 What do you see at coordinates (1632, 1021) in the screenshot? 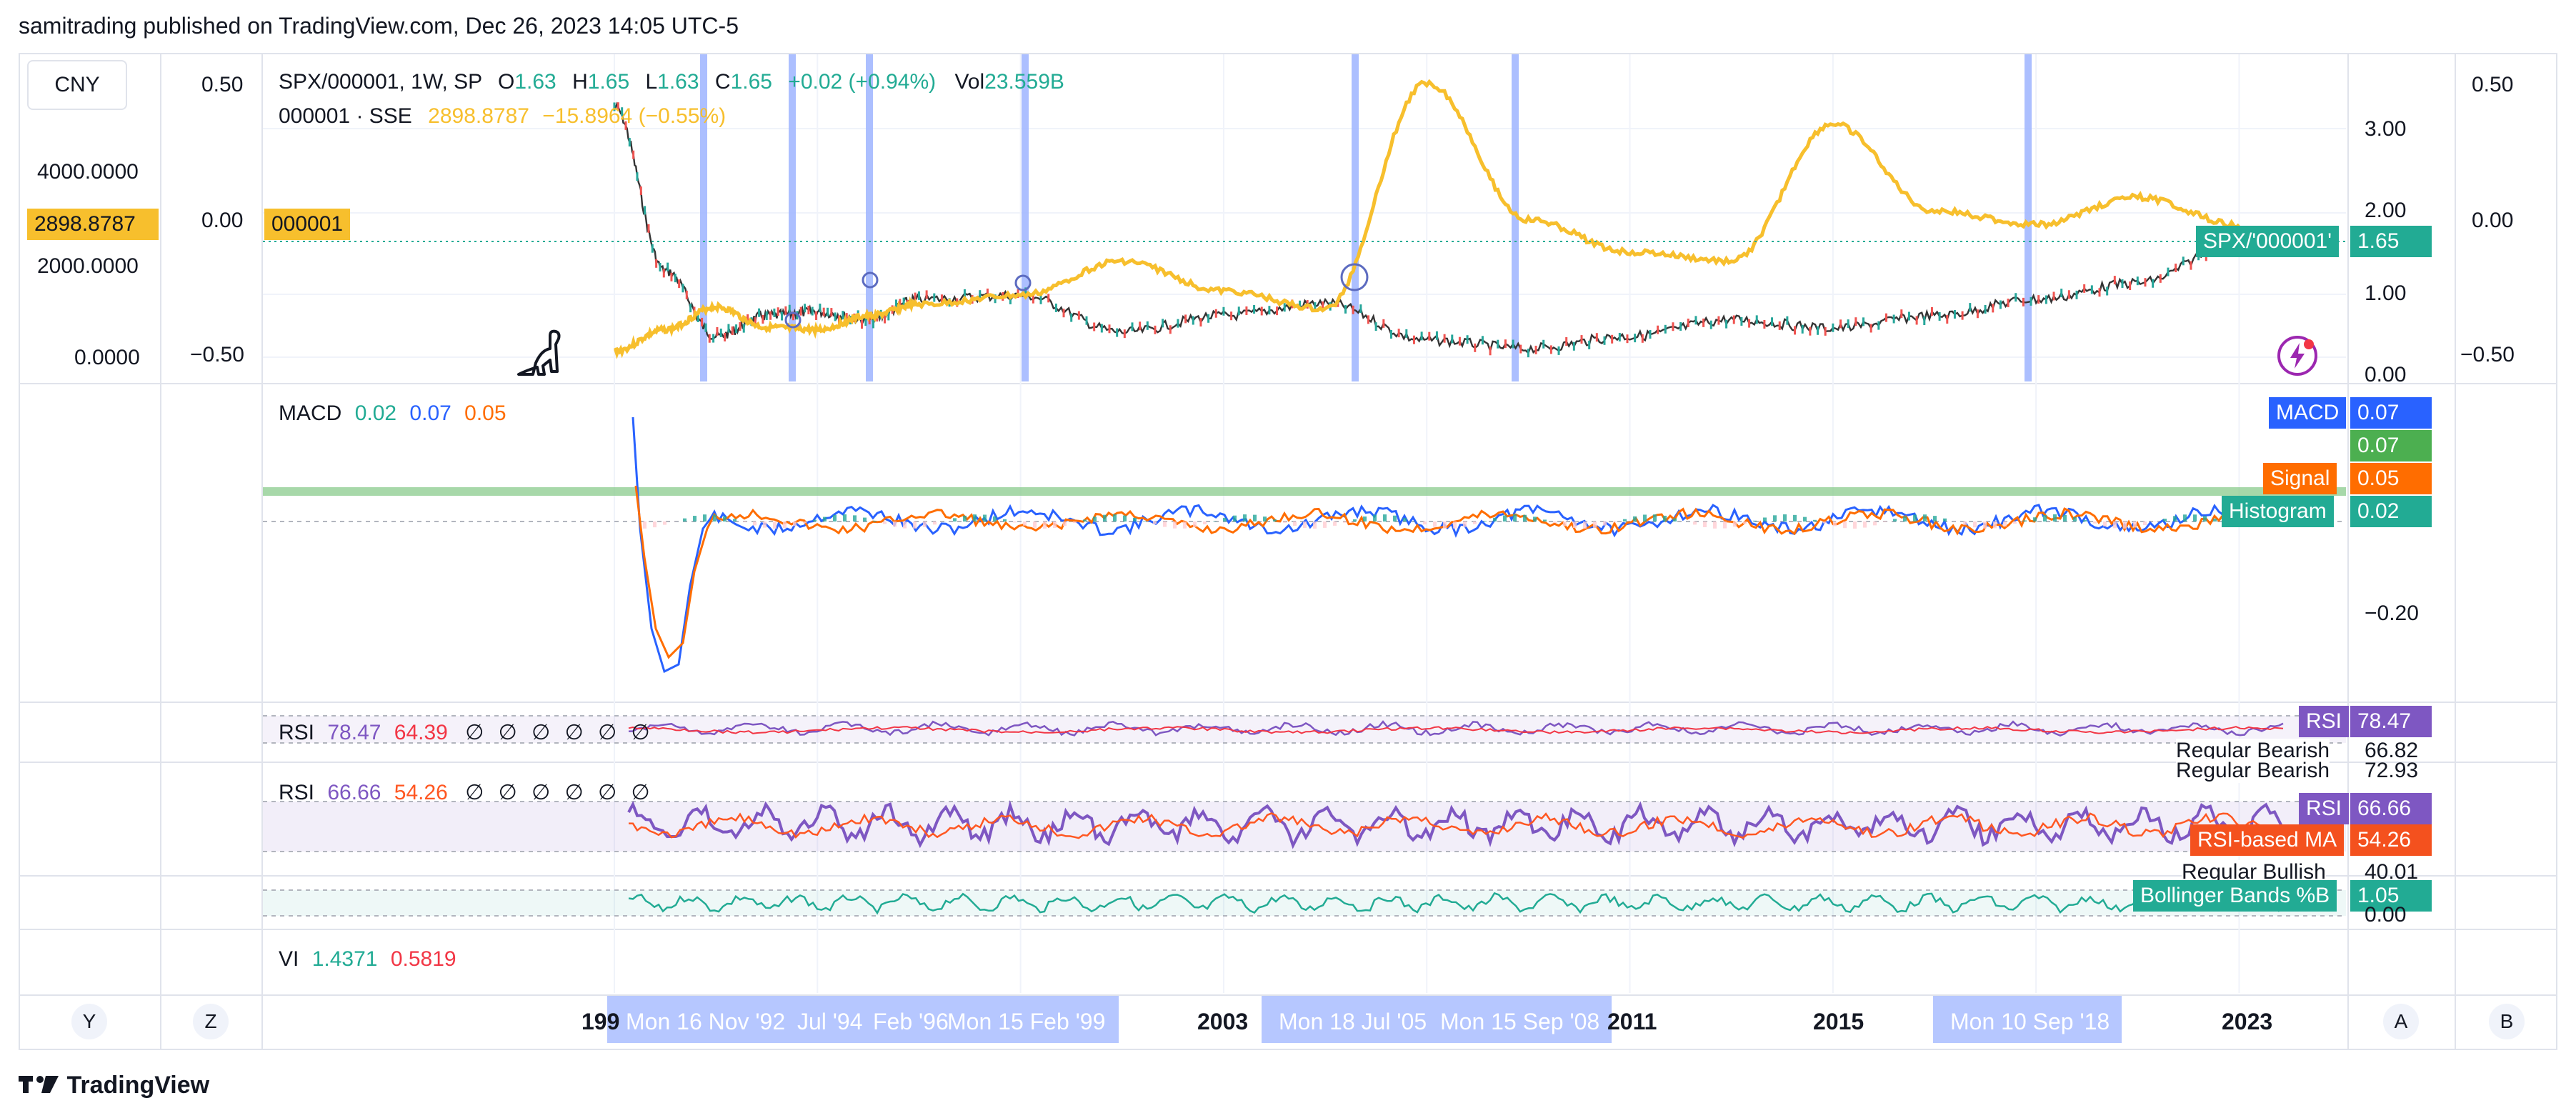
I see `time-axis-label: 2011` at bounding box center [1632, 1021].